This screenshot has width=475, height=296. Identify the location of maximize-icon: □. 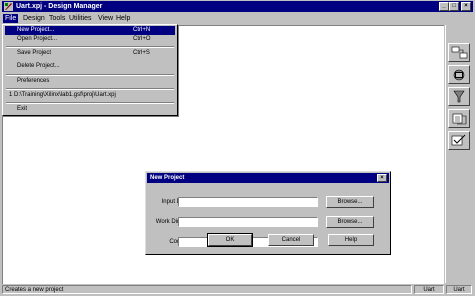
(454, 6).